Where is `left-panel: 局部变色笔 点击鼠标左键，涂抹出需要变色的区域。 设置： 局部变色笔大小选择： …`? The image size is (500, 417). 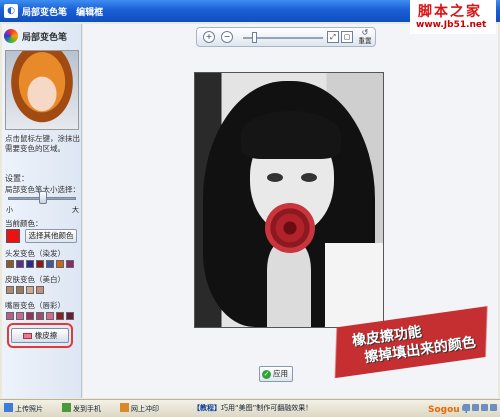 left-panel: 局部变色笔 点击鼠标左键，涂抹出需要变色的区域。 设置： 局部变色笔大小选择： … is located at coordinates (42, 211).